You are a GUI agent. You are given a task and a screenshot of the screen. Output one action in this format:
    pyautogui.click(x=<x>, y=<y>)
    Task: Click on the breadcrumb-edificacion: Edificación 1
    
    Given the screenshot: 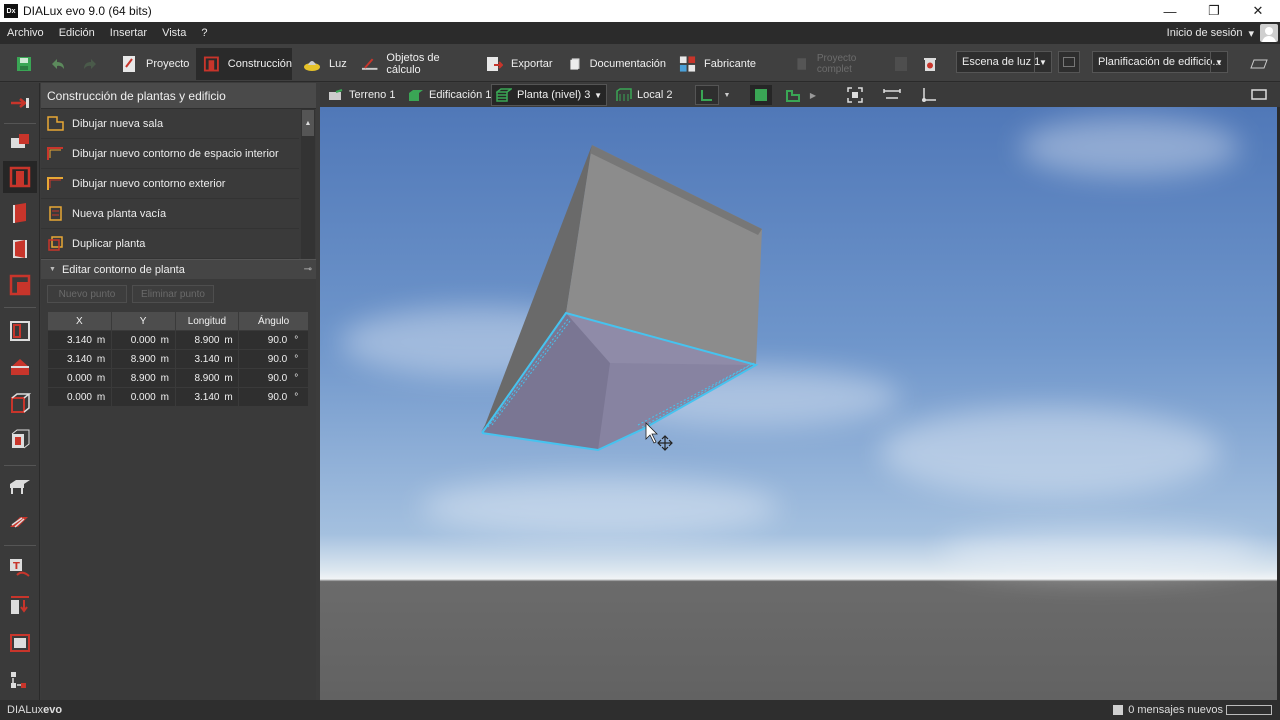 What is the action you would take?
    pyautogui.click(x=449, y=95)
    